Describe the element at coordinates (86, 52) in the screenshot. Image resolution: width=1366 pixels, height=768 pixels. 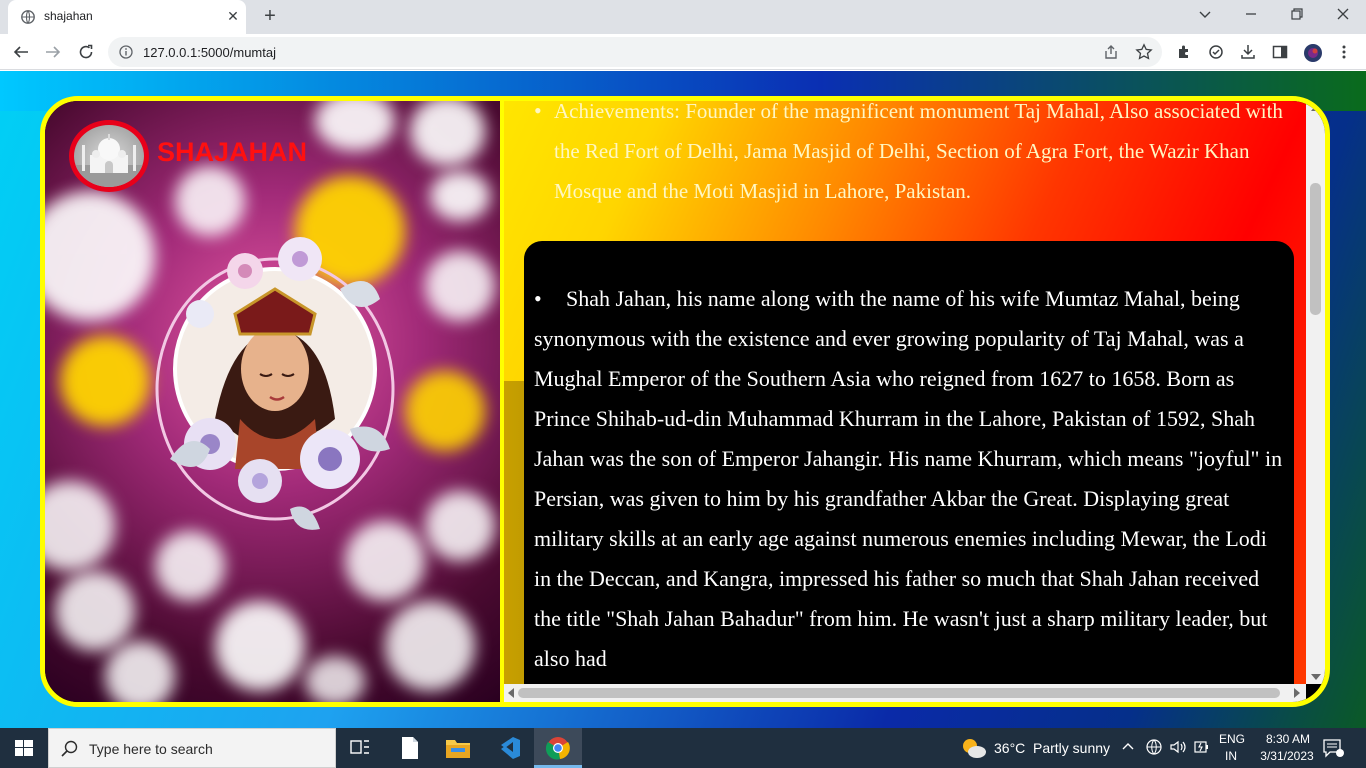
I see `reload-icon` at that location.